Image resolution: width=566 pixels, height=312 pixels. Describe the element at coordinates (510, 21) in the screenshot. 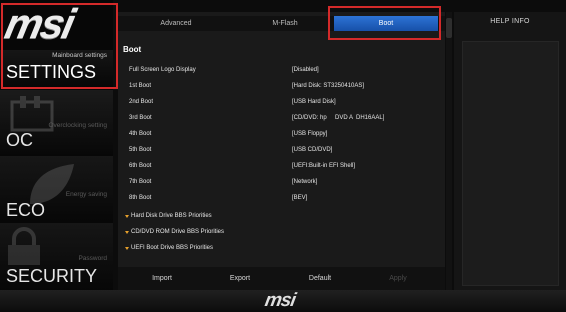

I see `help-title: HELP INFO` at that location.